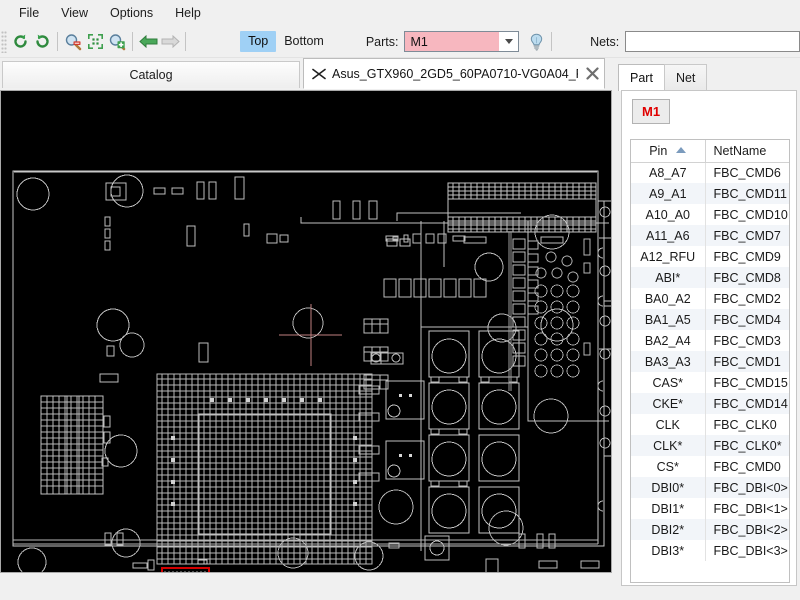  What do you see at coordinates (400, 13) in the screenshot?
I see `menu-bar: File View Options Help` at bounding box center [400, 13].